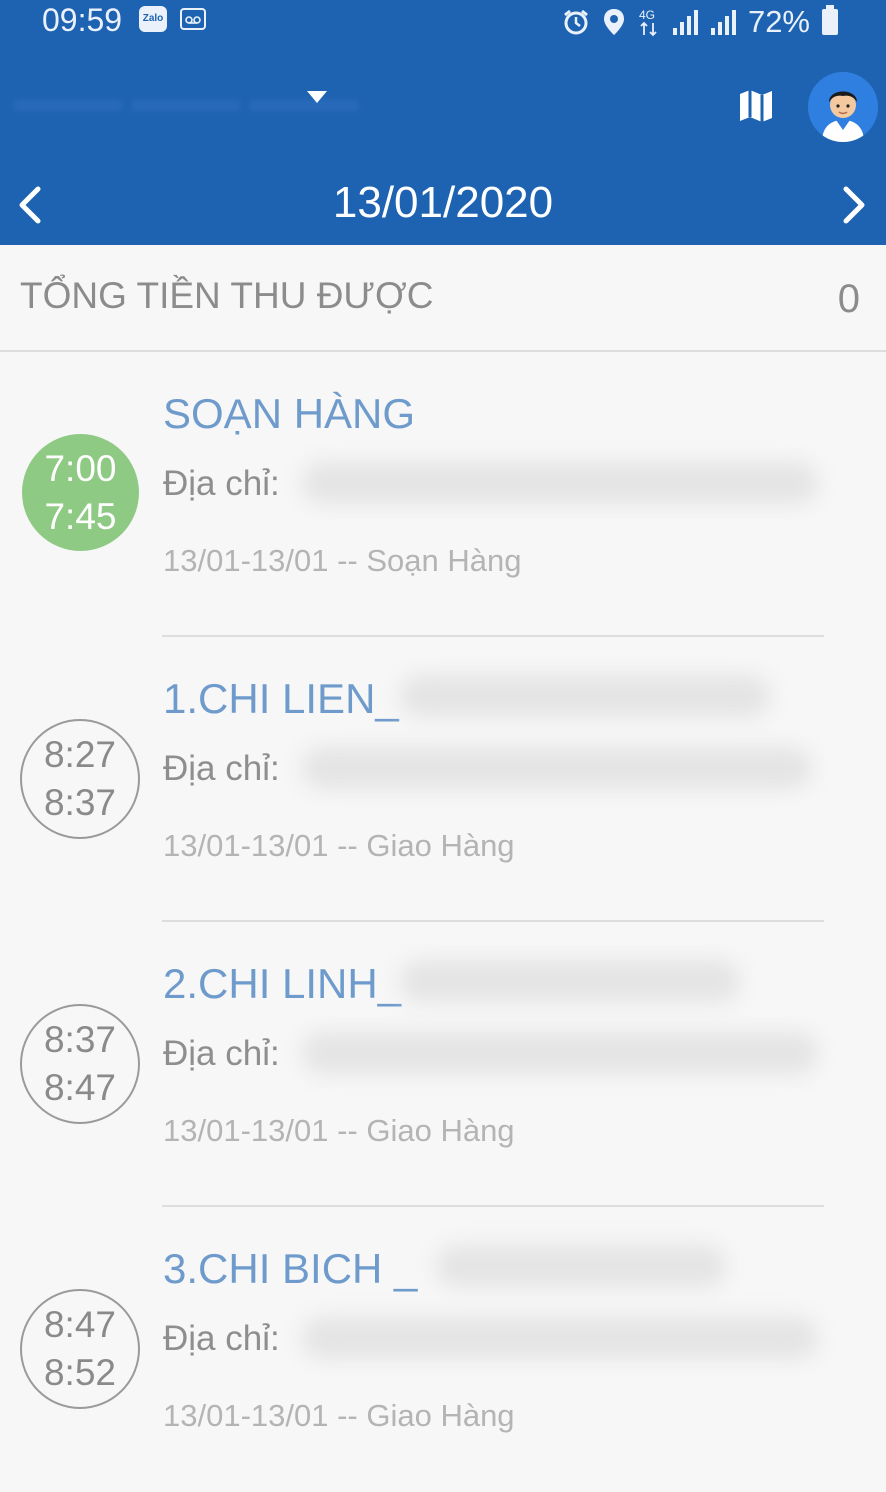 The width and height of the screenshot is (886, 1492). I want to click on zalo-icon: Zalo, so click(153, 19).